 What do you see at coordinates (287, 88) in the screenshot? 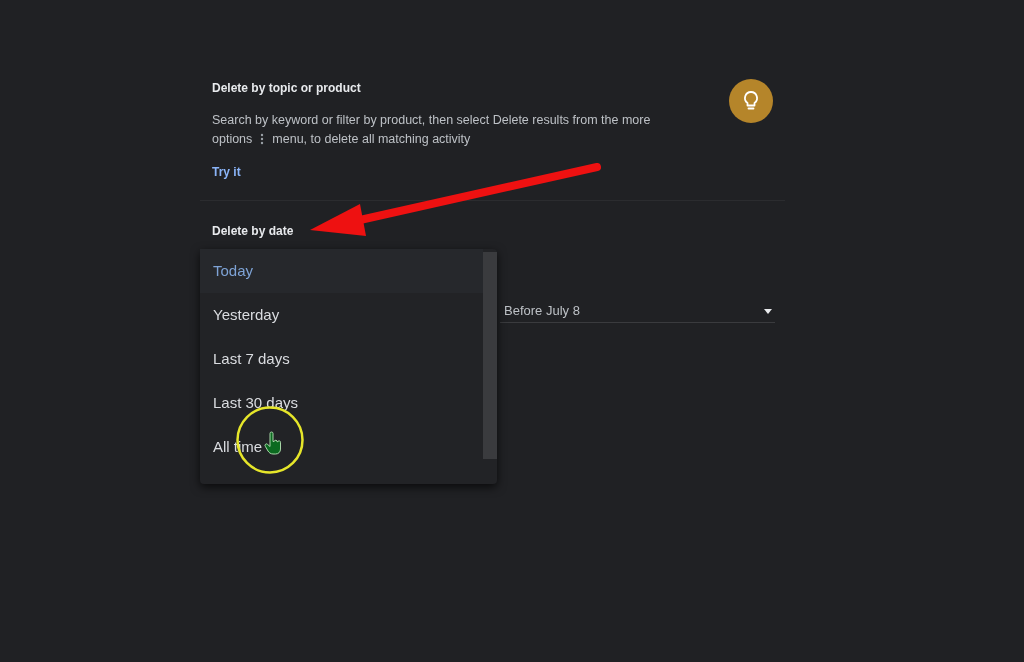
I see `section-title: Delete by topic or product` at bounding box center [287, 88].